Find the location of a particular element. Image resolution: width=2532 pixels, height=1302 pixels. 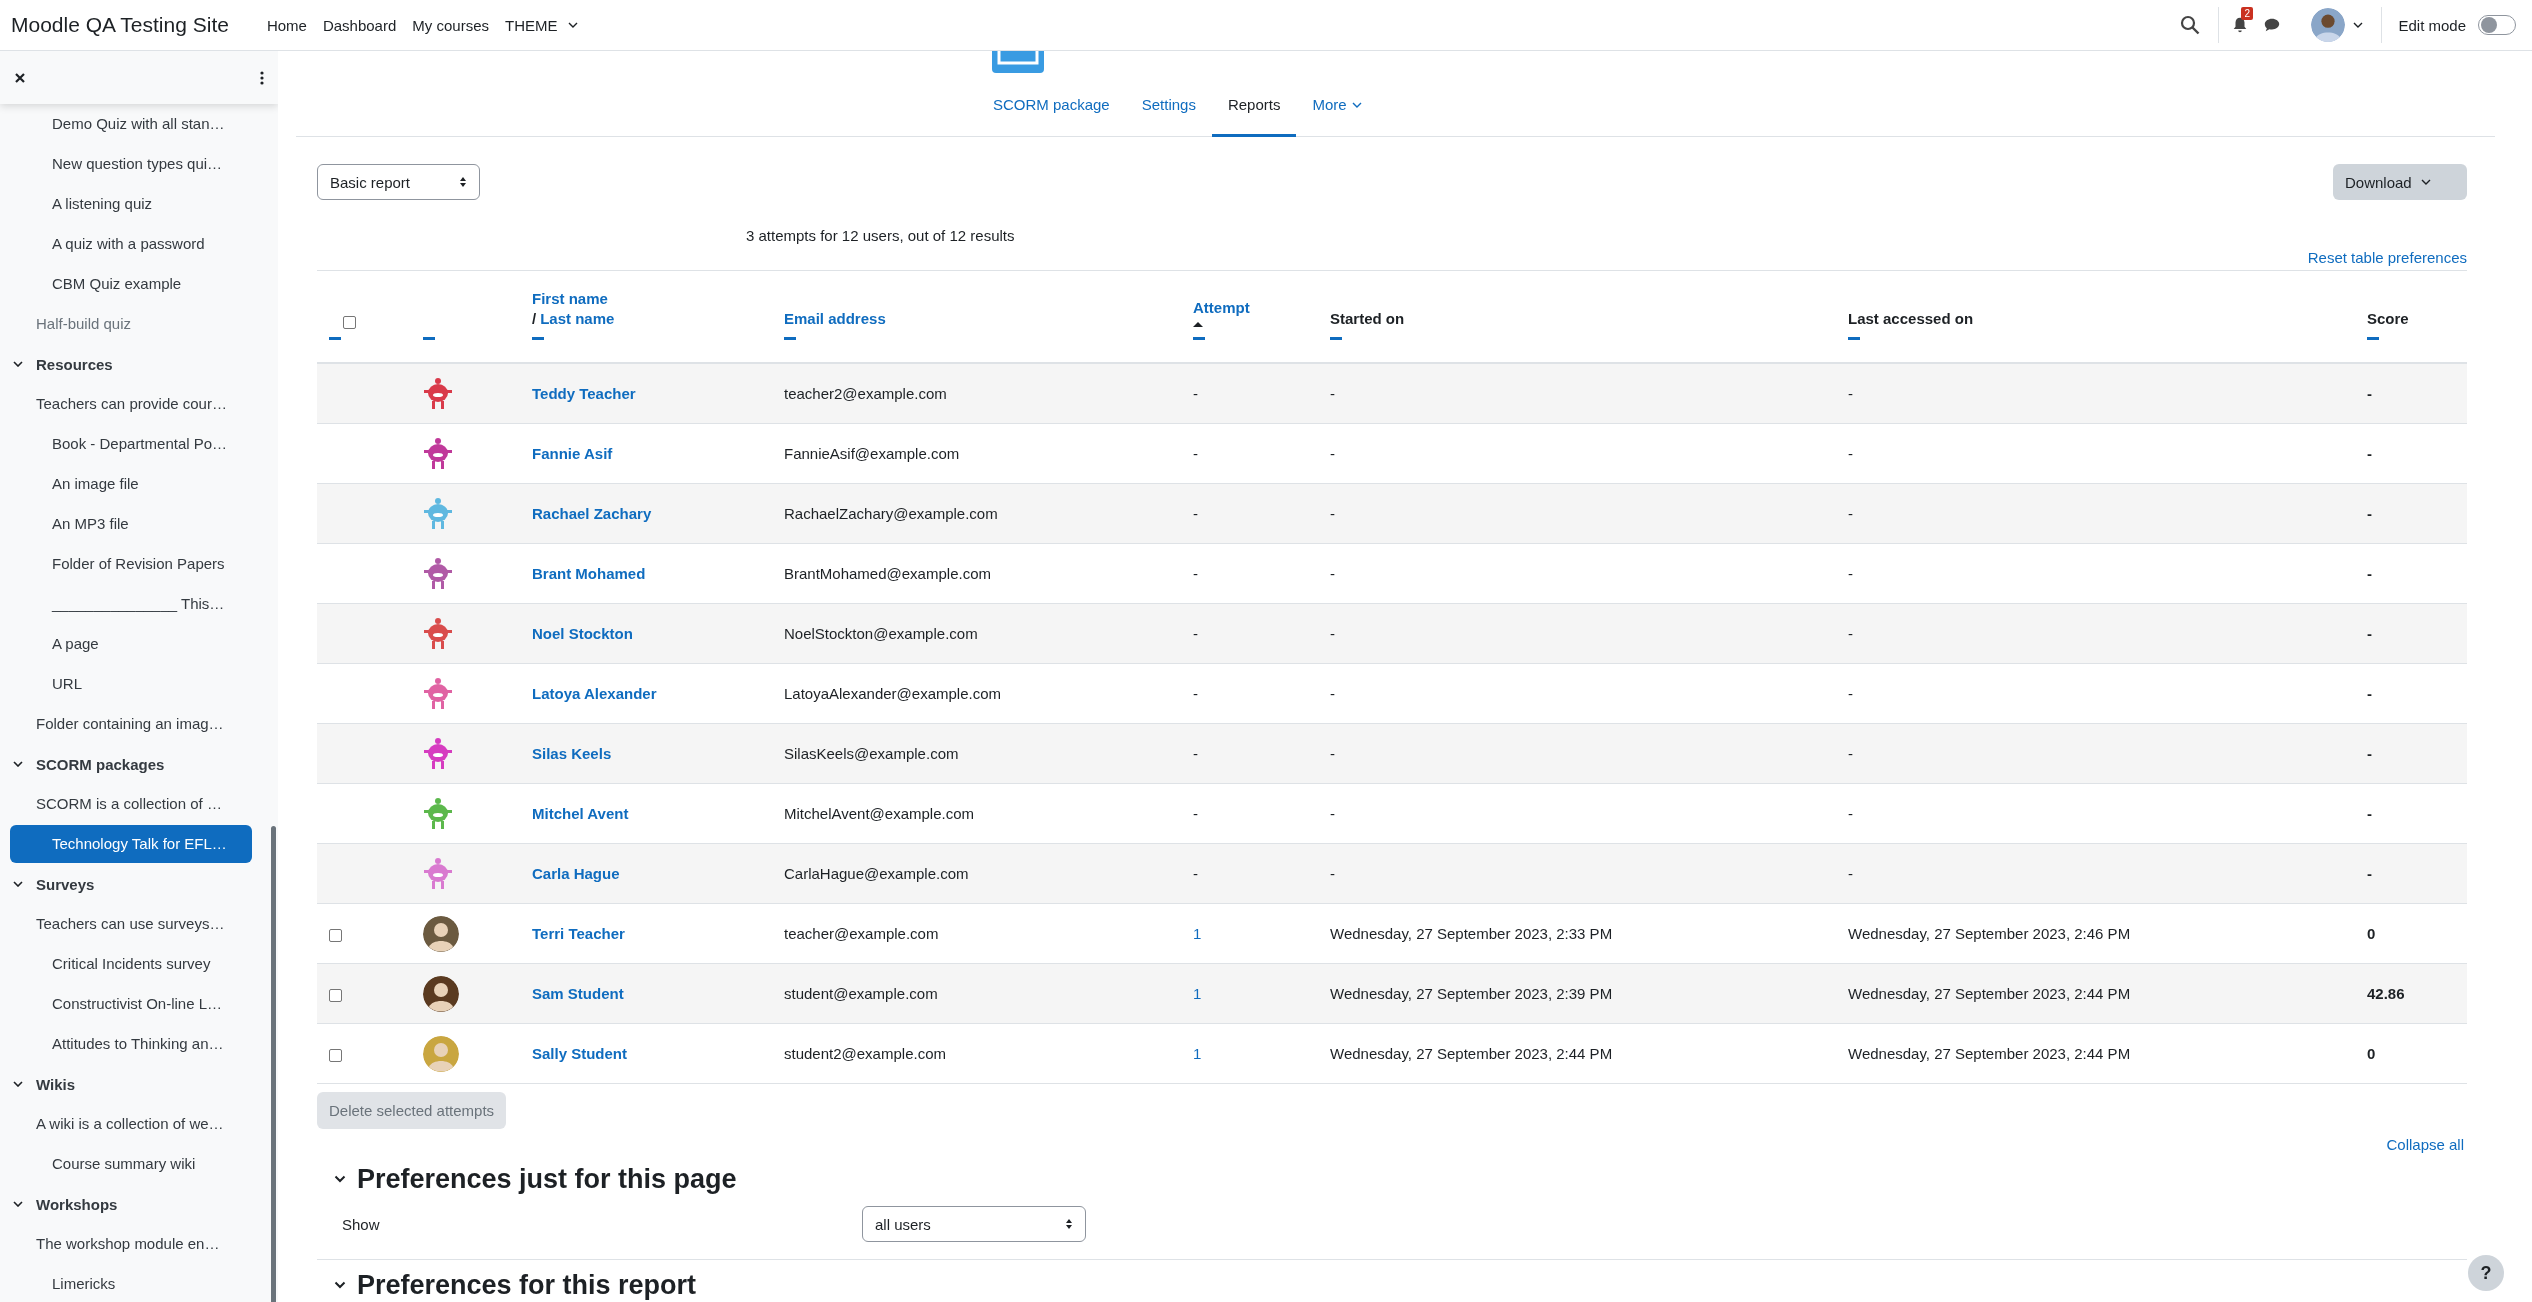

user-name-link: Carla Hague is located at coordinates (576, 873).